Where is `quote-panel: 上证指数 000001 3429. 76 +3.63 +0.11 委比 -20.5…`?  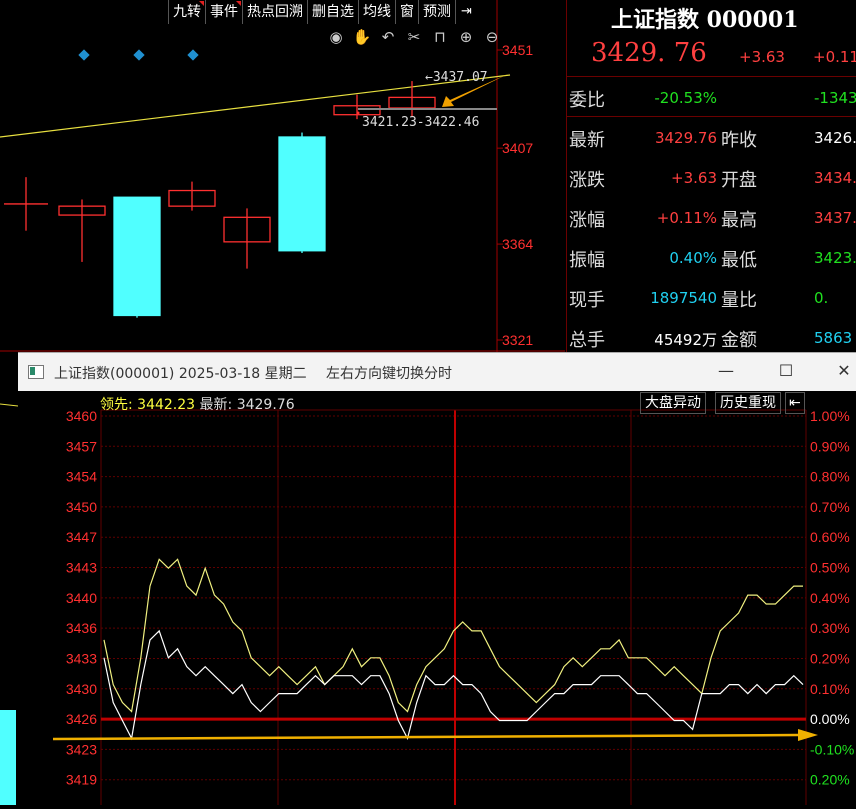 quote-panel: 上证指数 000001 3429. 76 +3.63 +0.11 委比 -20.5… is located at coordinates (711, 176).